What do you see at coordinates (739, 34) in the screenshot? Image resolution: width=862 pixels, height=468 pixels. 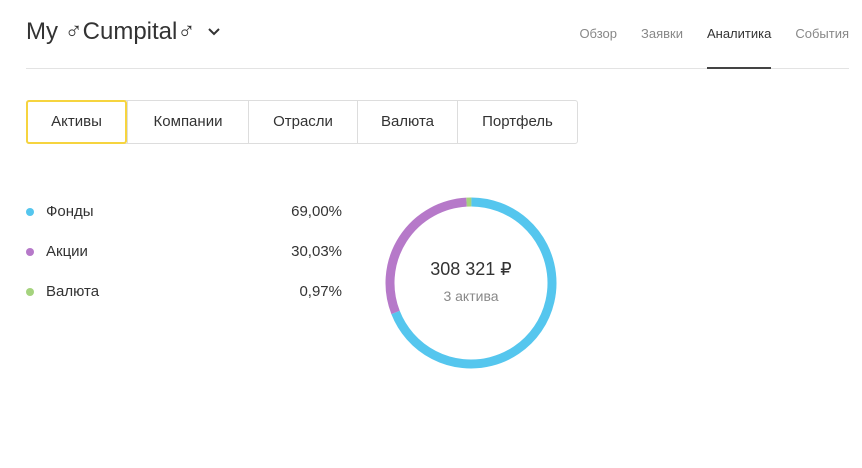 I see `nav-analytics: Аналитика` at bounding box center [739, 34].